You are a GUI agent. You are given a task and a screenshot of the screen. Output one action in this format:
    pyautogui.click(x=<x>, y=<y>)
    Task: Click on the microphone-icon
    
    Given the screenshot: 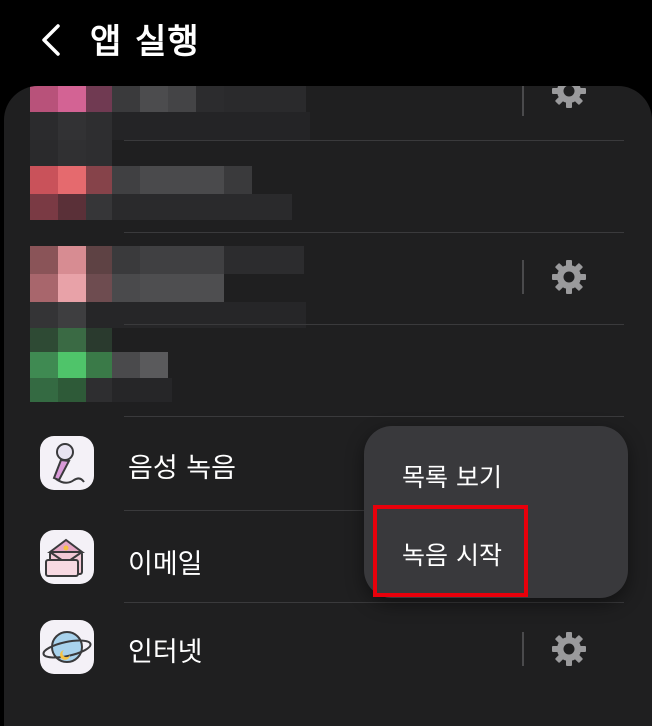 What is the action you would take?
    pyautogui.click(x=68, y=463)
    